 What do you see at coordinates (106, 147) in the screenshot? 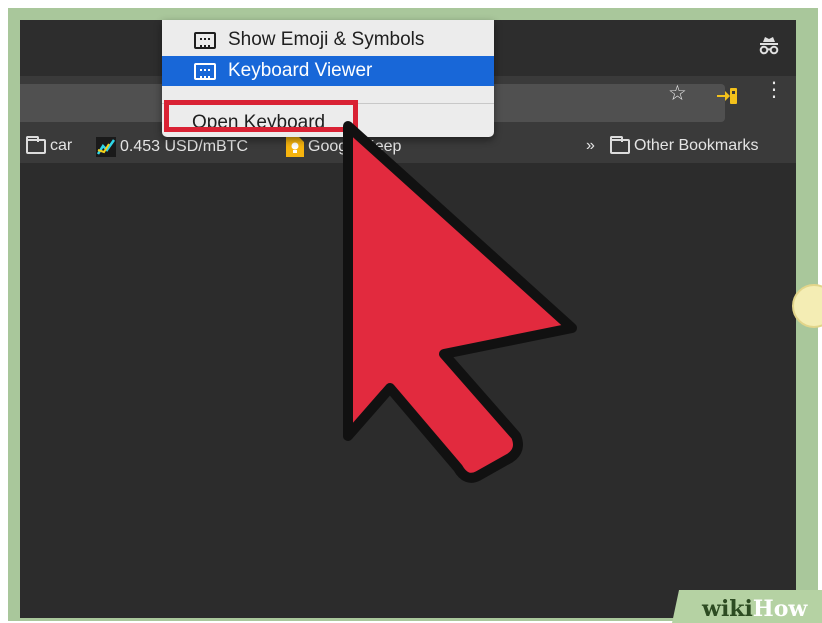
I see `chart-icon` at bounding box center [106, 147].